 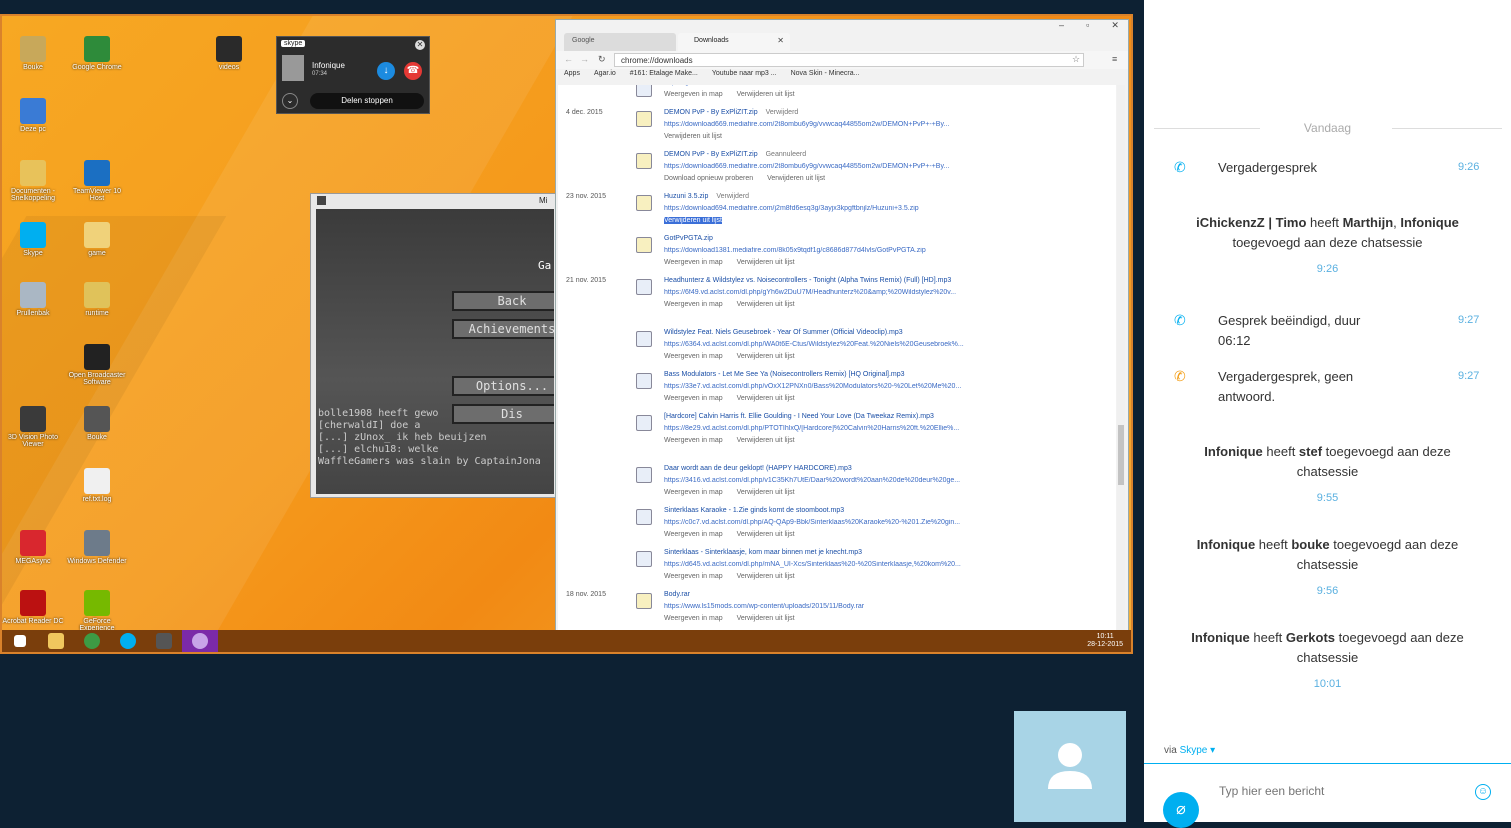 I want to click on desktop-icon: game, so click(x=97, y=239).